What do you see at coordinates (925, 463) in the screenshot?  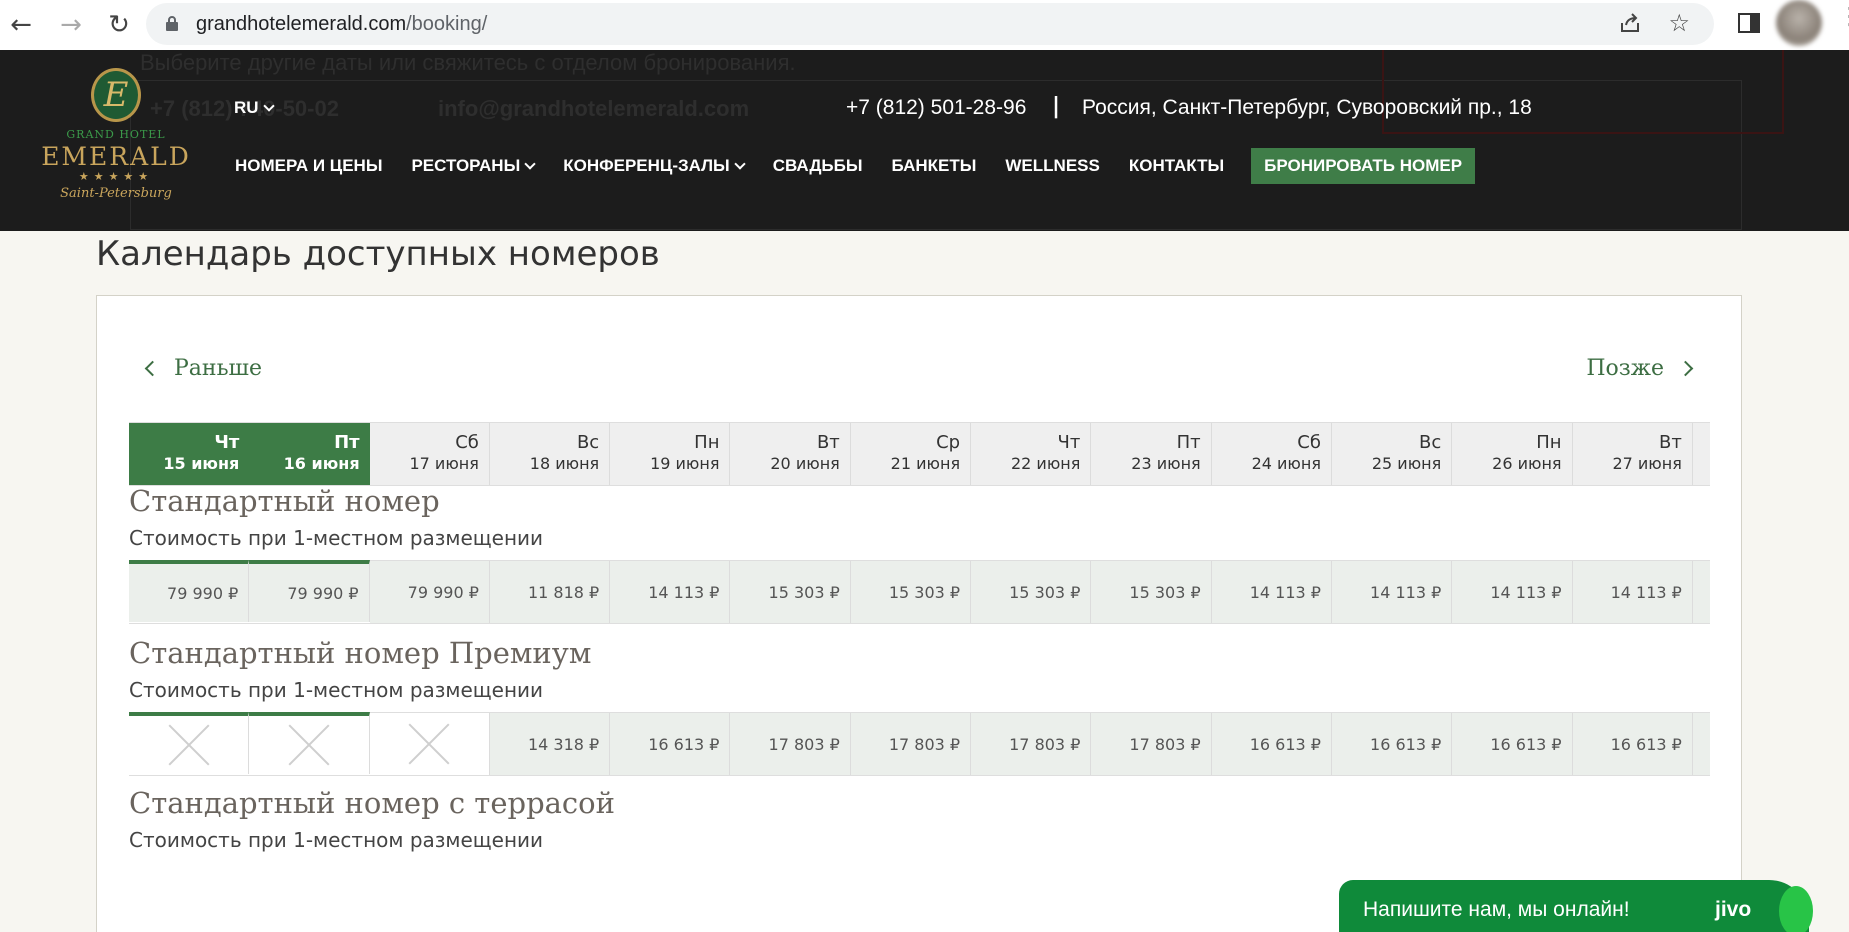 I see `date-label: 21 июня` at bounding box center [925, 463].